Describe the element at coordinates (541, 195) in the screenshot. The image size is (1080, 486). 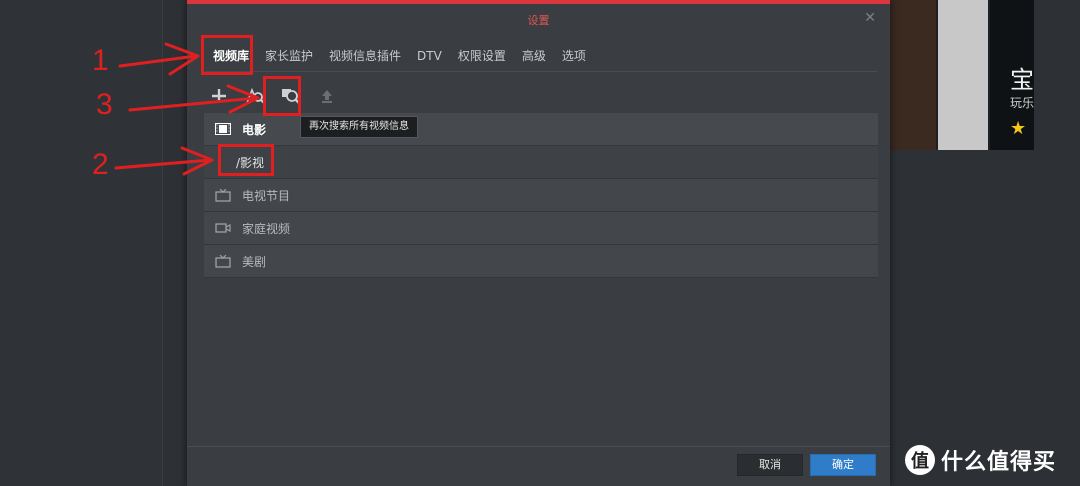
I see `library-row-tv-shows: 电视节目` at that location.